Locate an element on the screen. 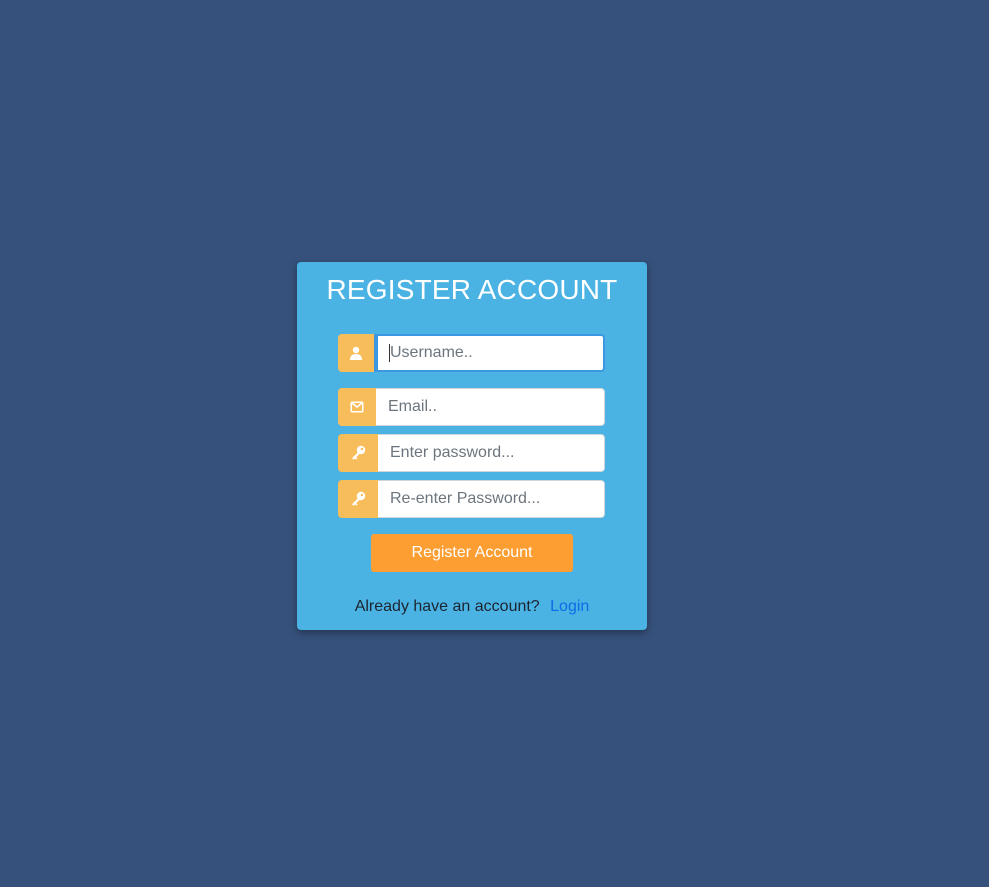 This screenshot has width=989, height=887. form-title: REGISTER ACCOUNT is located at coordinates (472, 289).